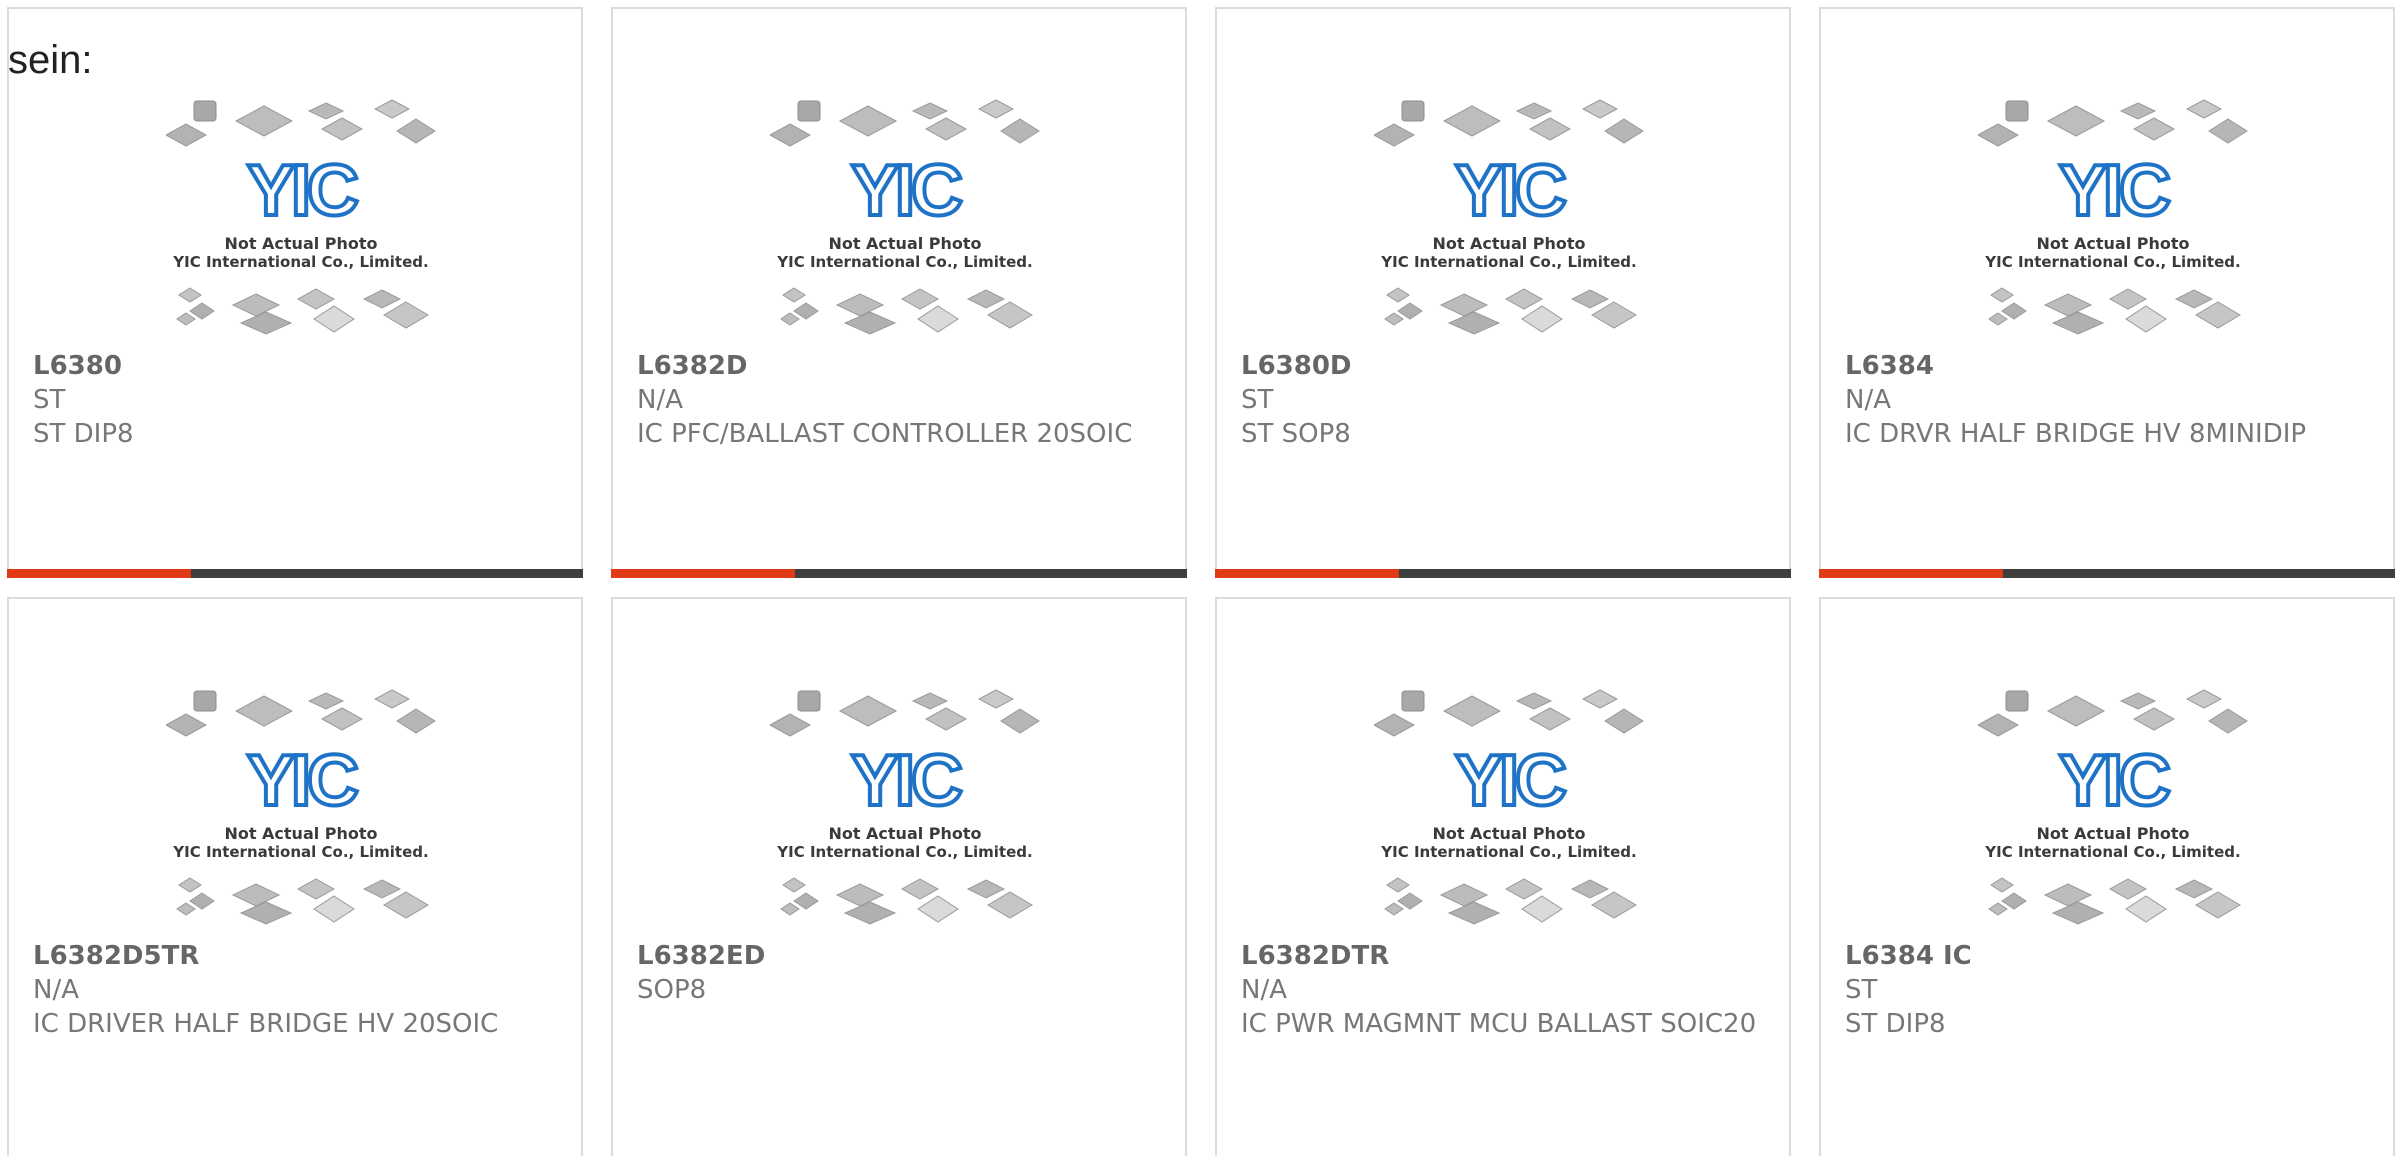 The image size is (2400, 1156). Describe the element at coordinates (692, 366) in the screenshot. I see `part-number: L6382D` at that location.